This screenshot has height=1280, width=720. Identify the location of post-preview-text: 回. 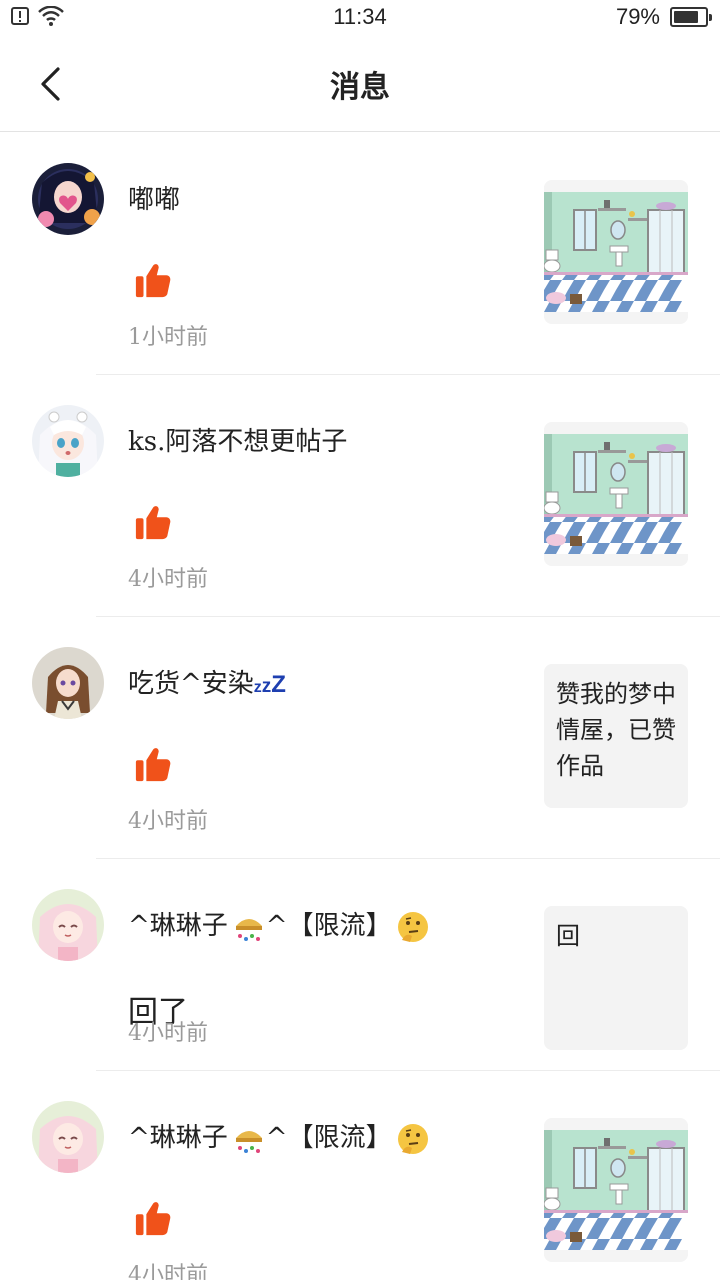
(616, 978).